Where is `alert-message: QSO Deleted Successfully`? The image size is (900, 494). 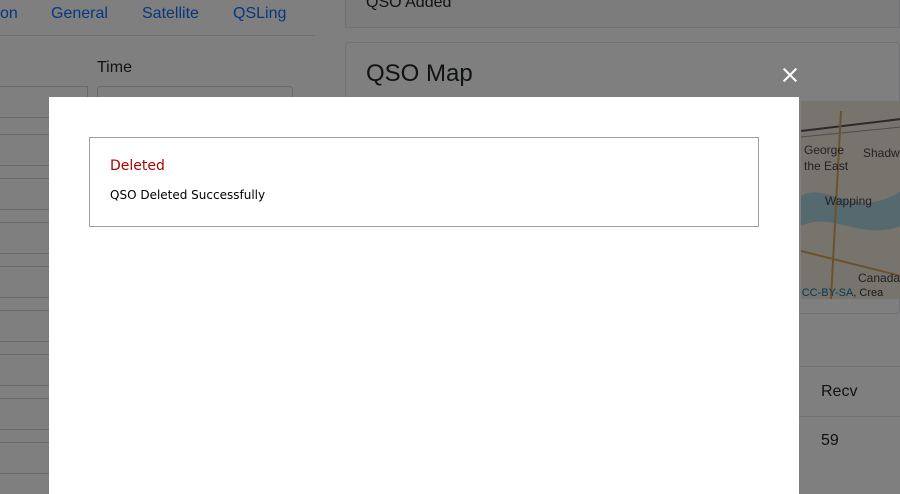
alert-message: QSO Deleted Successfully is located at coordinates (188, 195).